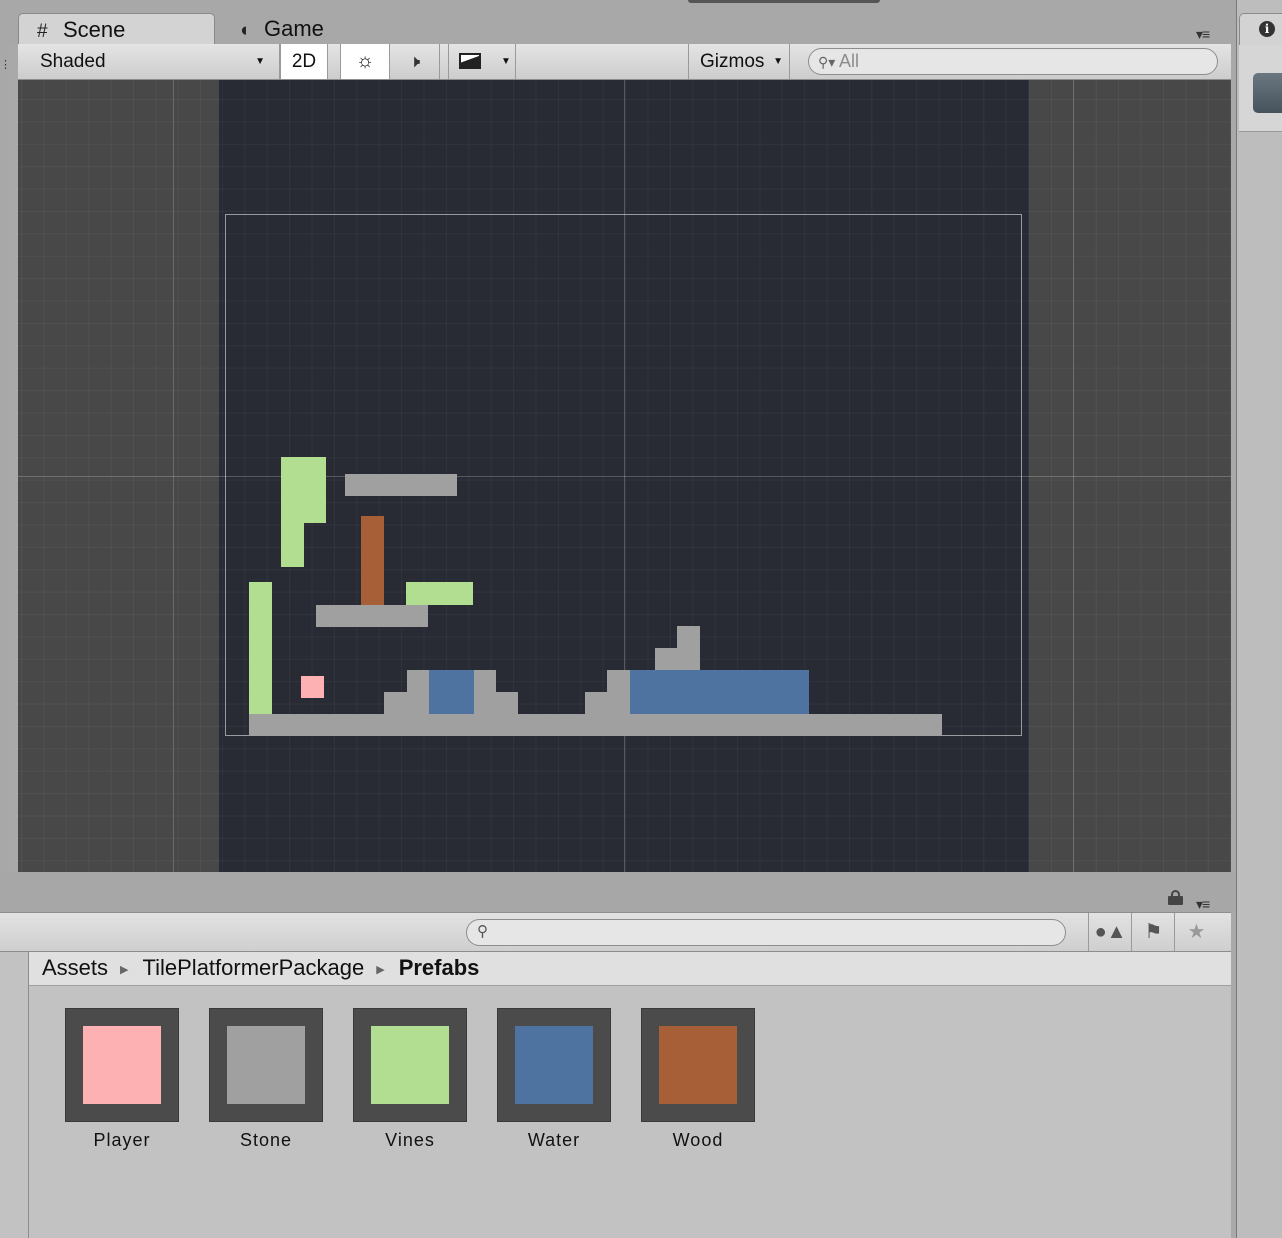 The height and width of the screenshot is (1238, 1282). I want to click on tag-icon: ⚑, so click(1153, 932).